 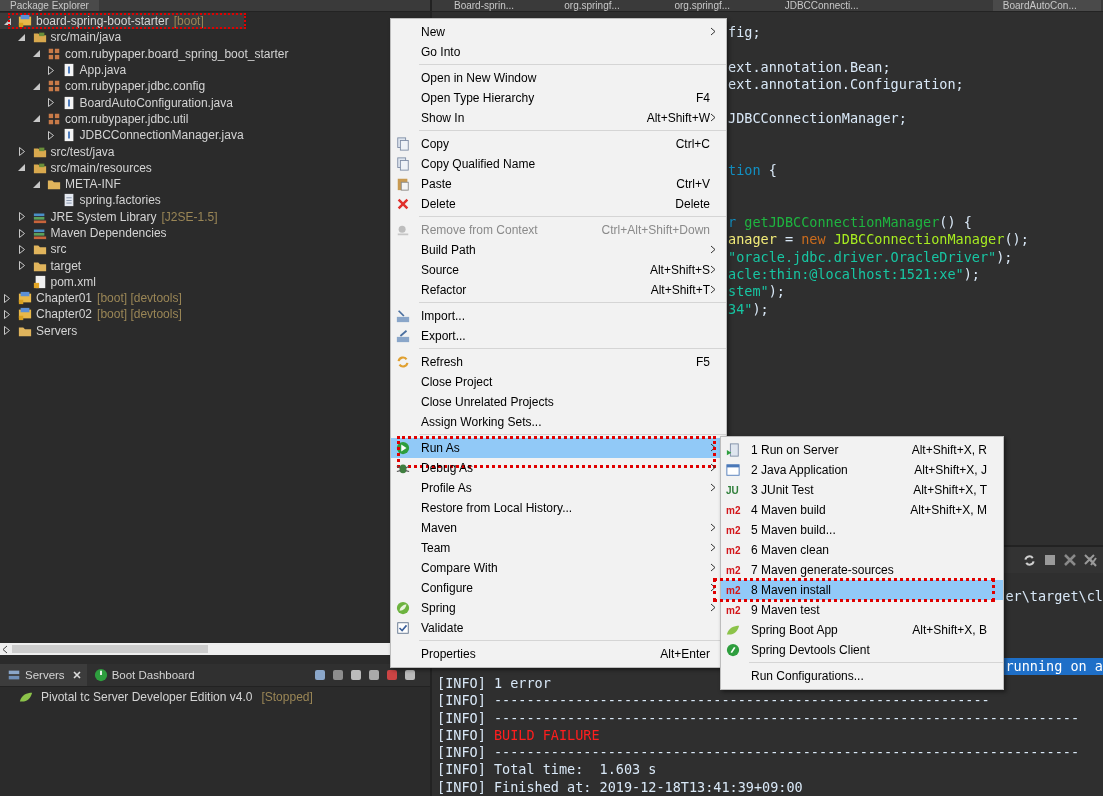 I want to click on tree-item: com.rubypaper.jdbc.util, so click(x=97, y=119).